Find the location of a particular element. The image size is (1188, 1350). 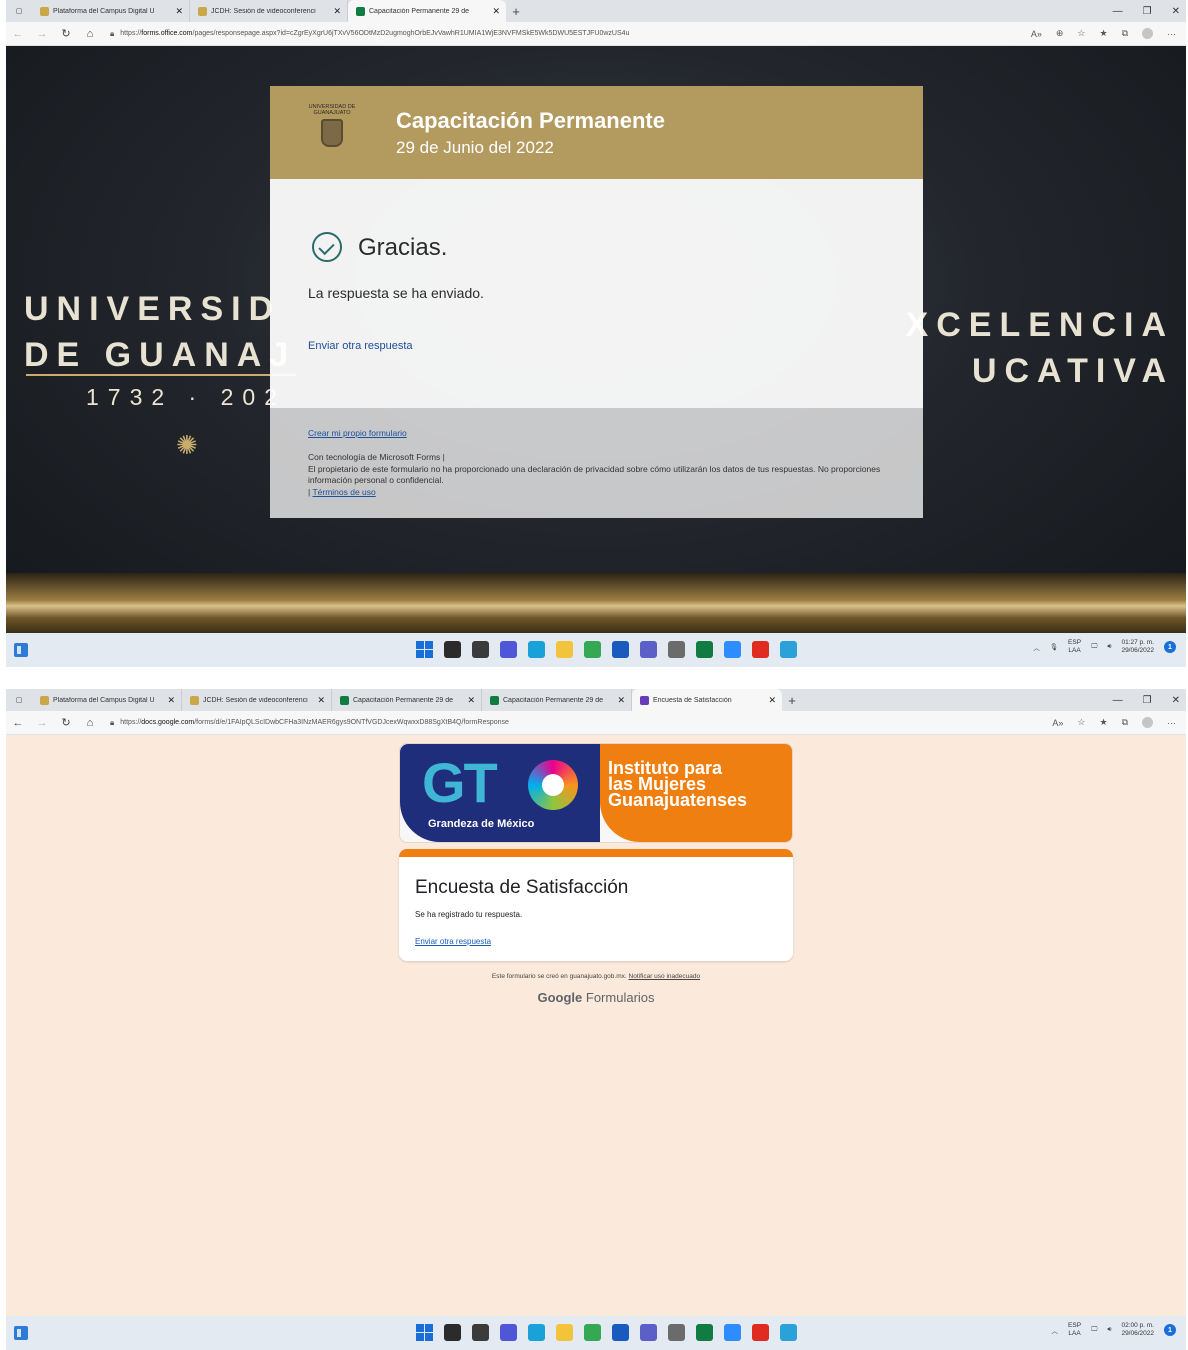

clock: 02:00 p. m. 29/06/2022 is located at coordinates (1137, 1330).